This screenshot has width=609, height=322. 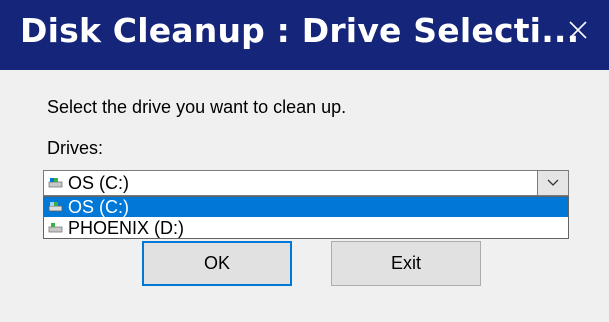 What do you see at coordinates (578, 30) in the screenshot?
I see `close-icon` at bounding box center [578, 30].